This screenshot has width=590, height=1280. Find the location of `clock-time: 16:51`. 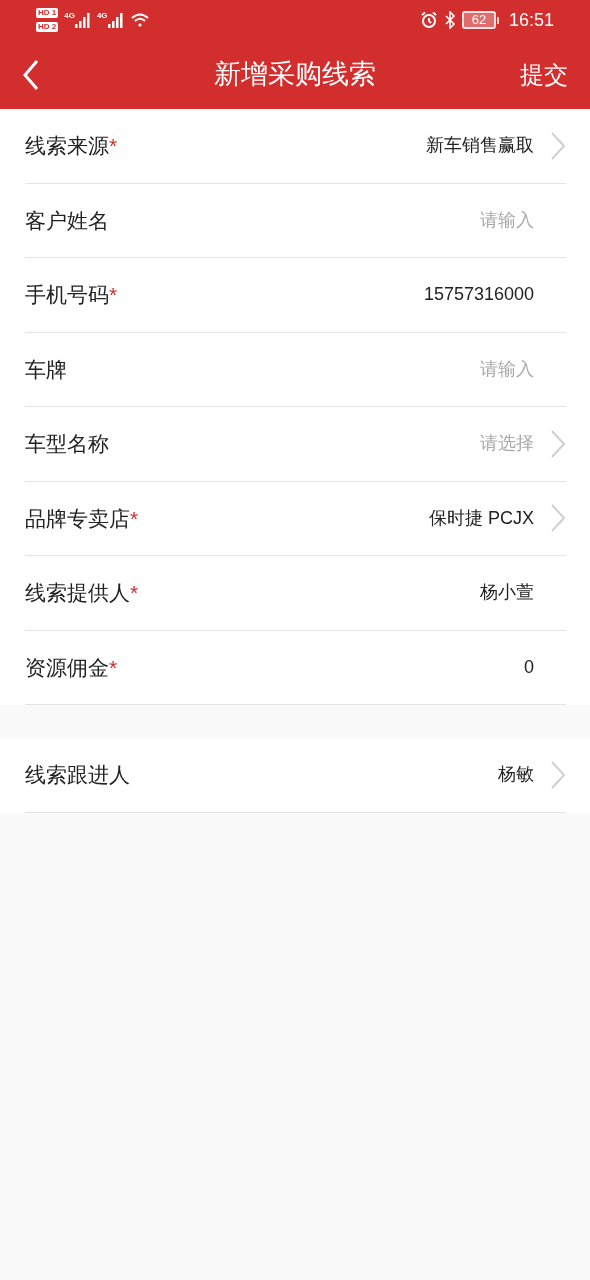

clock-time: 16:51 is located at coordinates (531, 20).